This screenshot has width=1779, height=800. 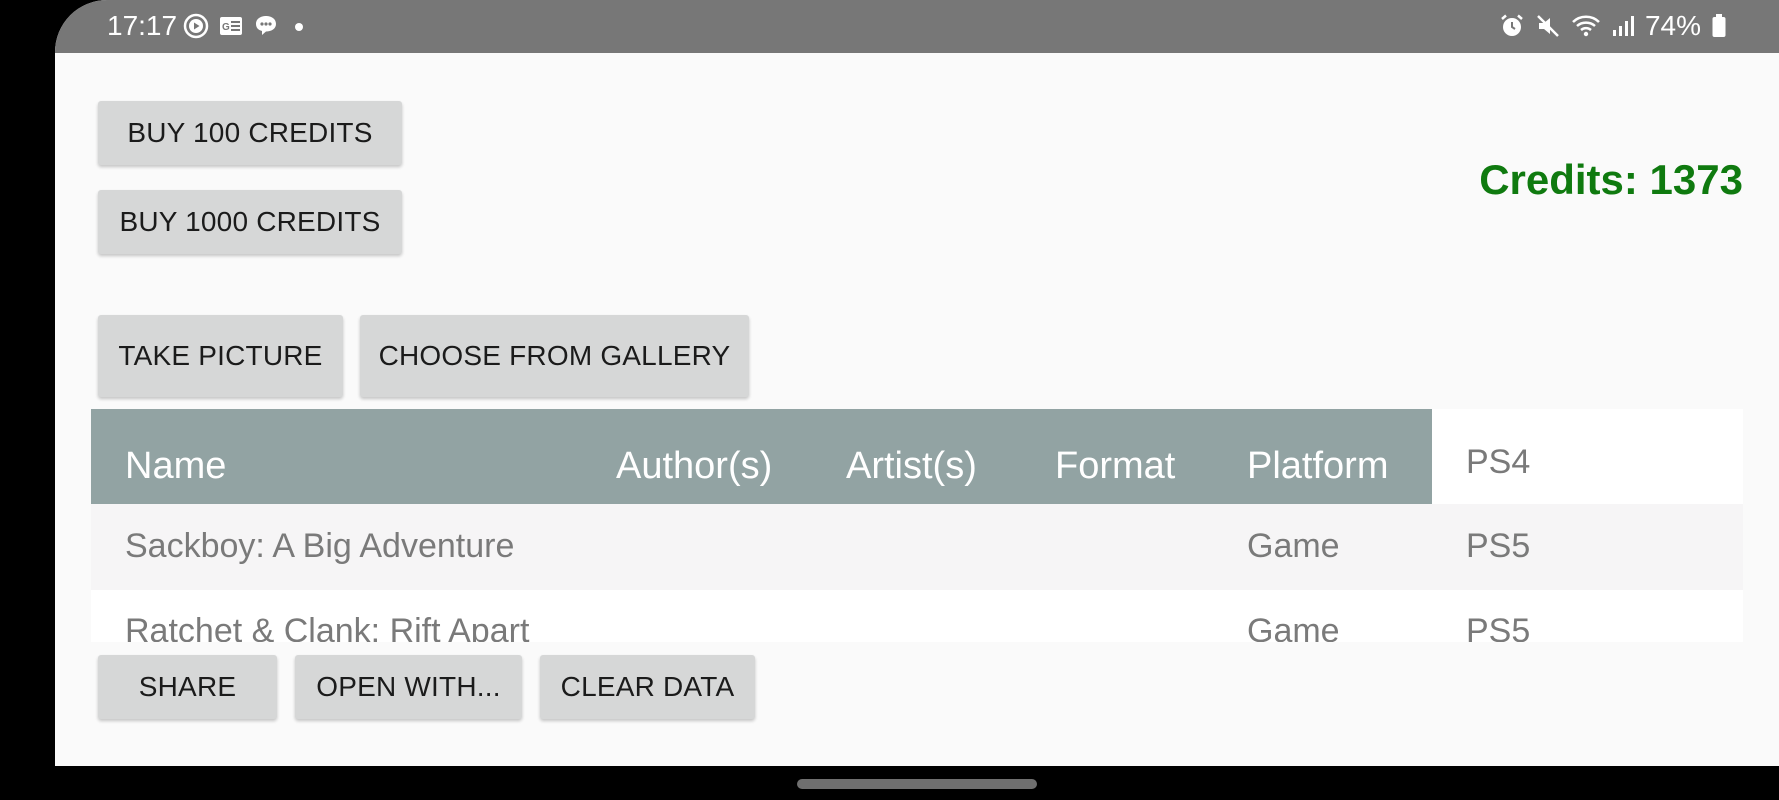 What do you see at coordinates (1115, 466) in the screenshot?
I see `column-header-format: Format` at bounding box center [1115, 466].